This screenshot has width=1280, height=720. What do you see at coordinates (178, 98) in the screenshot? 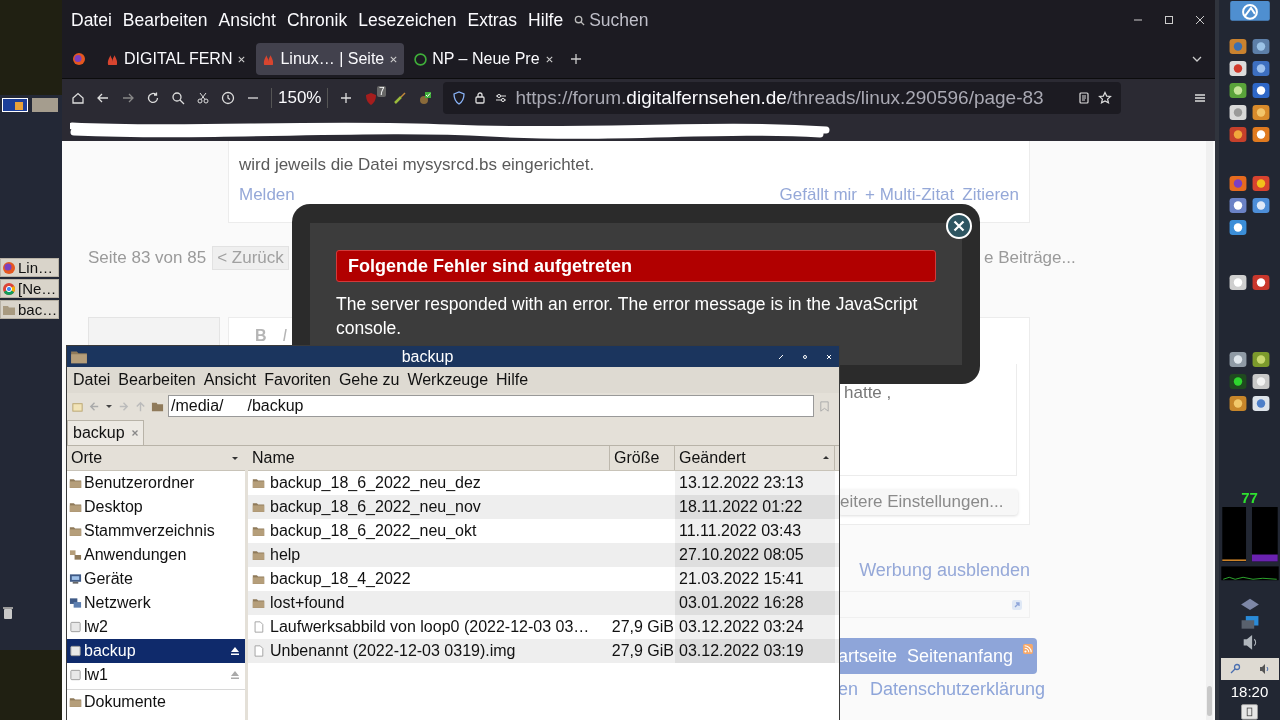
I see `search-icon` at bounding box center [178, 98].